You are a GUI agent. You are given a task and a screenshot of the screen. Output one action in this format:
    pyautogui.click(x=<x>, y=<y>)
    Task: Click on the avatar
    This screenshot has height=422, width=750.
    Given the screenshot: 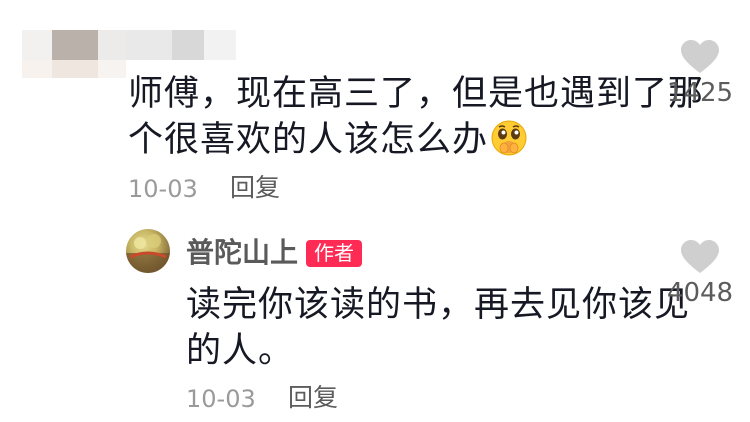 What is the action you would take?
    pyautogui.click(x=148, y=251)
    